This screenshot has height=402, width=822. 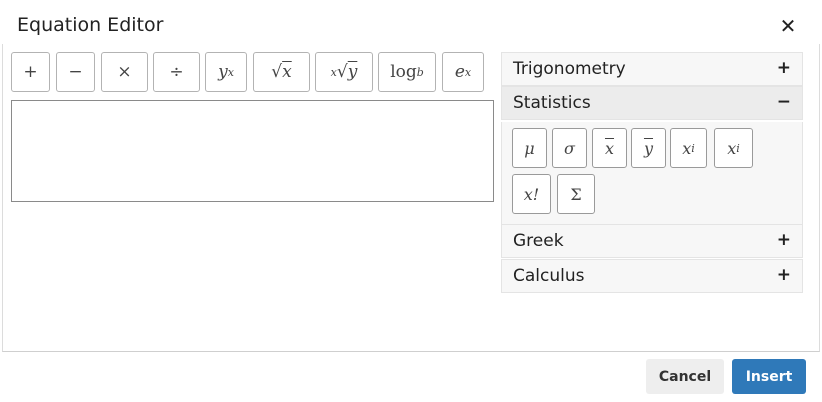 I want to click on power-button: yx, so click(x=226, y=72).